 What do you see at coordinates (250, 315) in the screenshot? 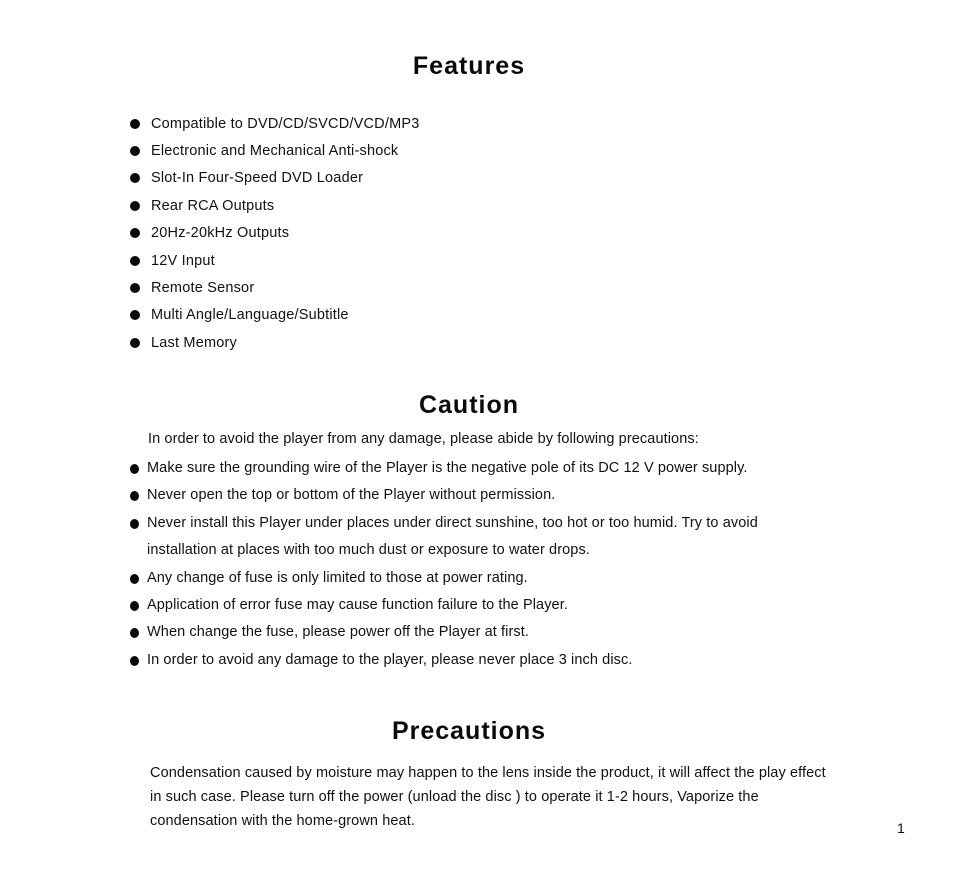
I see `feature-item-text: Multi Angle/Language/Subtitle` at bounding box center [250, 315].